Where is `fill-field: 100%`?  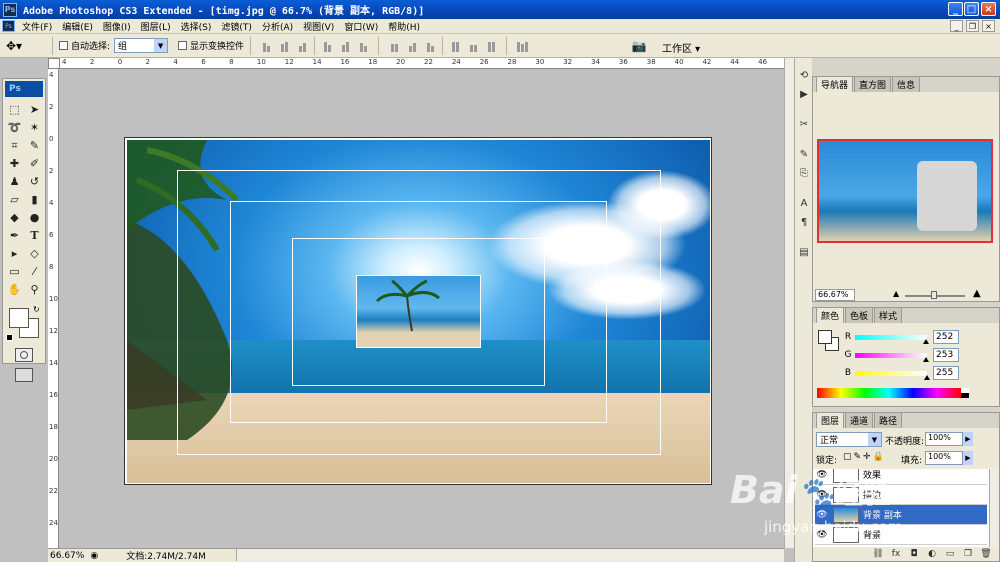
fill-field: 100% is located at coordinates (944, 458).